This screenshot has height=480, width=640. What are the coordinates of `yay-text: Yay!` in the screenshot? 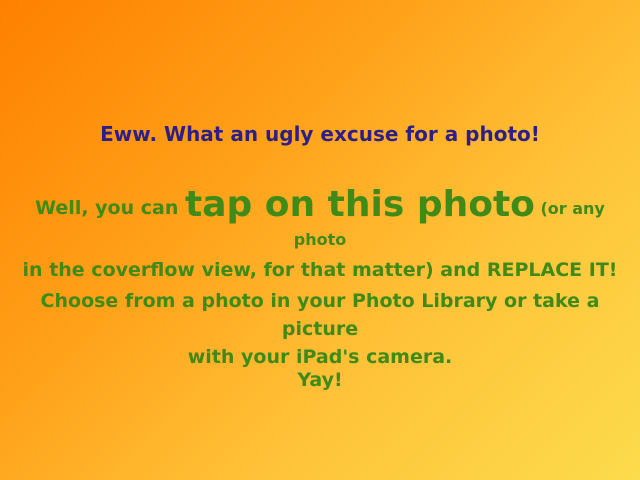 It's located at (320, 380).